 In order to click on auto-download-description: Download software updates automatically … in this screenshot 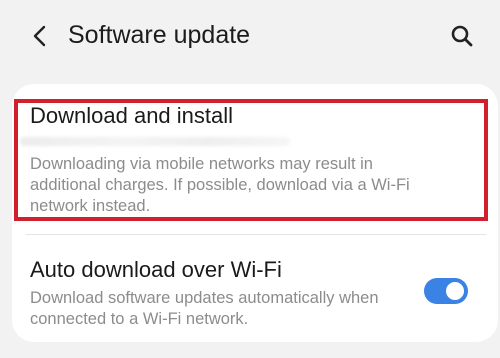, I will do `click(204, 308)`.